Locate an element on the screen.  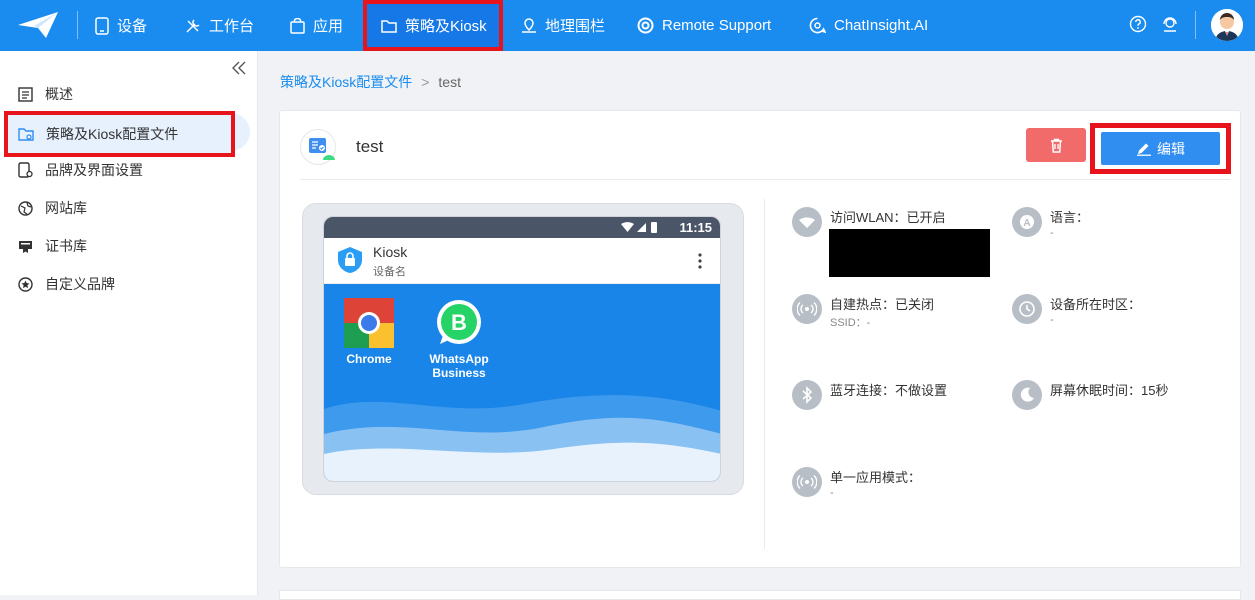
sidebar-item-certificates: 证书库 is located at coordinates (129, 246).